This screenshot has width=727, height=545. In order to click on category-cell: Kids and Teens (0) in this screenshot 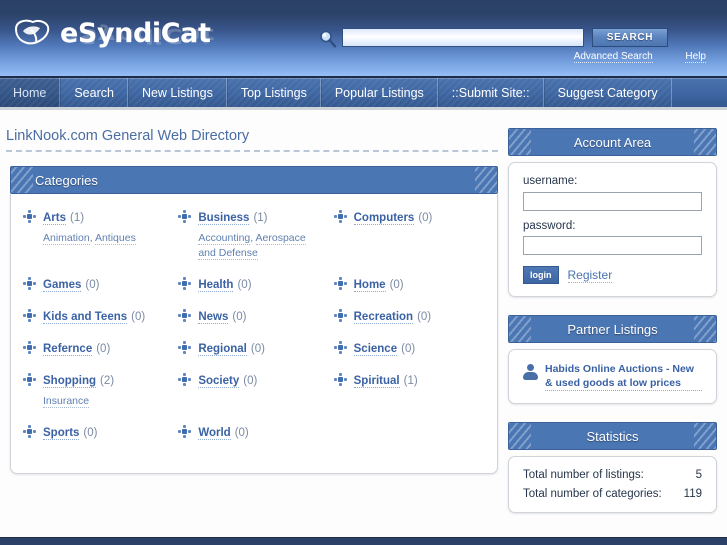, I will do `click(98, 316)`.